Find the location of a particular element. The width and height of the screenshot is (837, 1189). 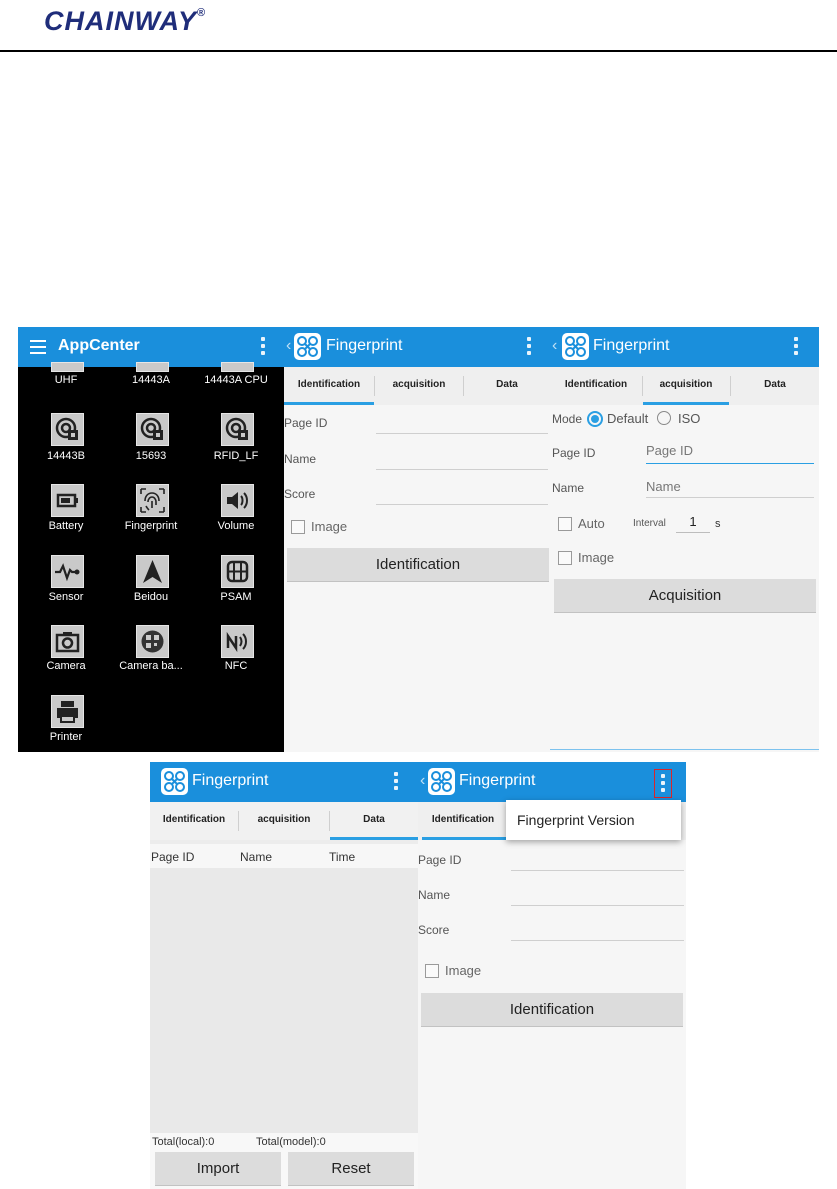

name-input: Name is located at coordinates (730, 488).